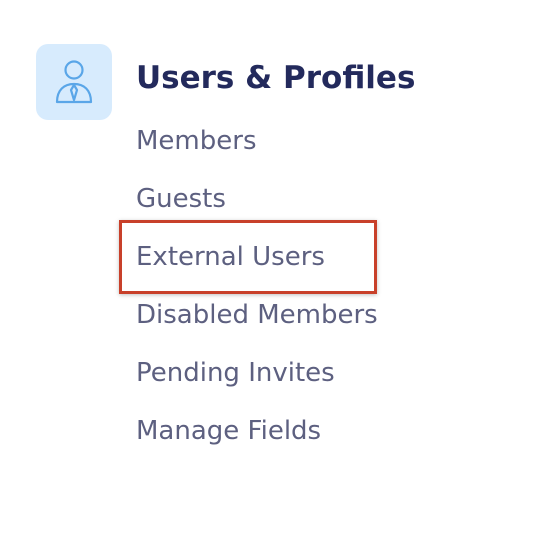 This screenshot has width=550, height=542. Describe the element at coordinates (257, 321) in the screenshot. I see `menu-item-disabled-members: Disabled Members` at that location.